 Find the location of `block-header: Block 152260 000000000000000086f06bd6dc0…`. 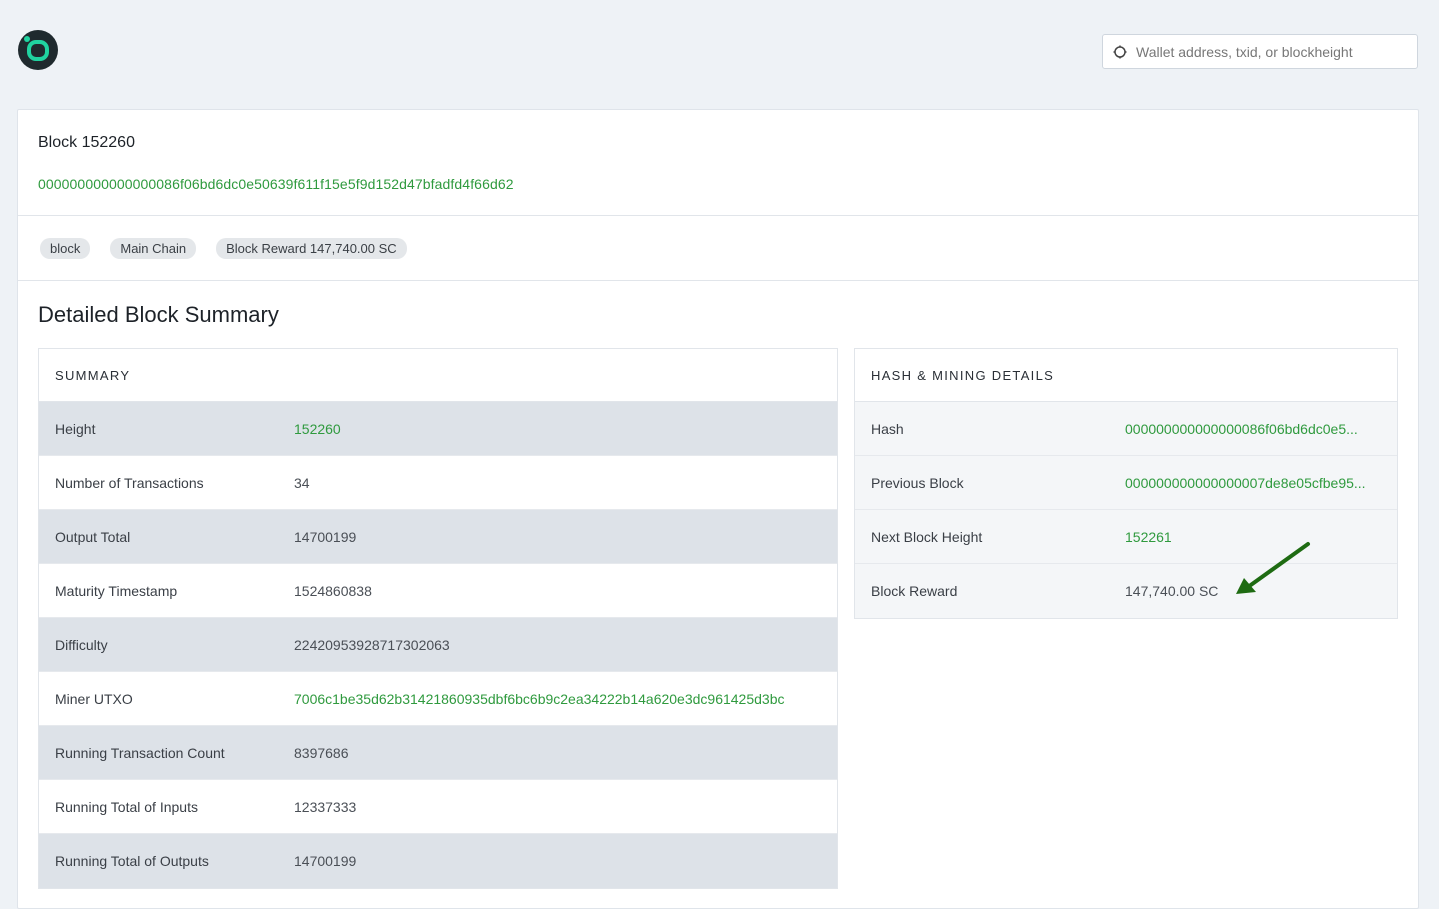

block-header: Block 152260 000000000000000086f06bd6dc0… is located at coordinates (718, 163).